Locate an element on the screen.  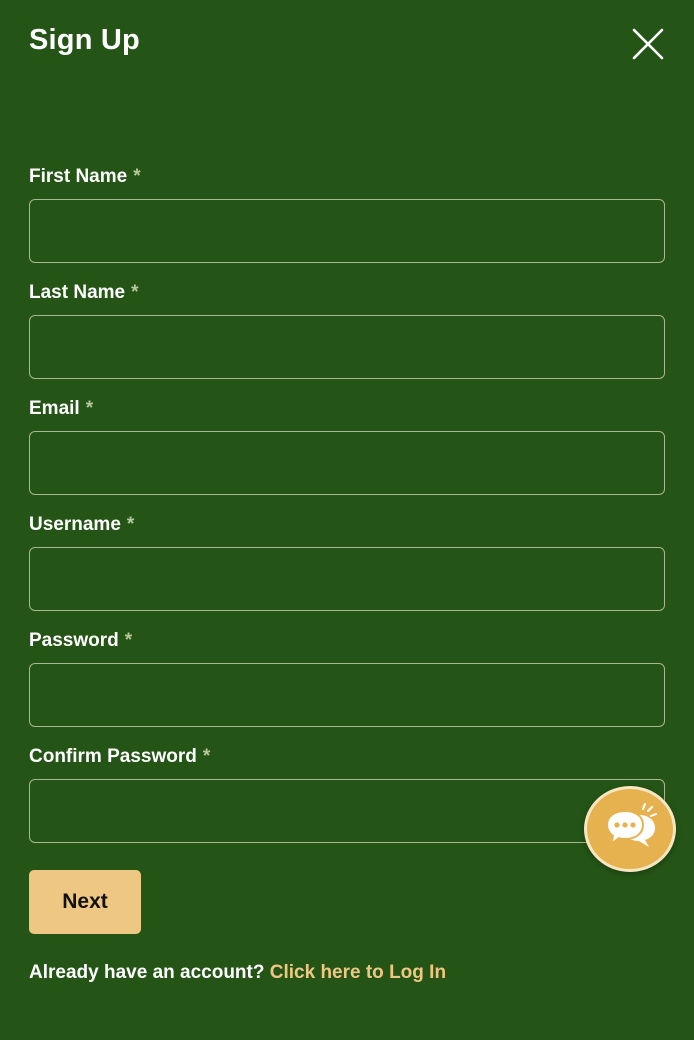
first-name-input is located at coordinates (347, 231).